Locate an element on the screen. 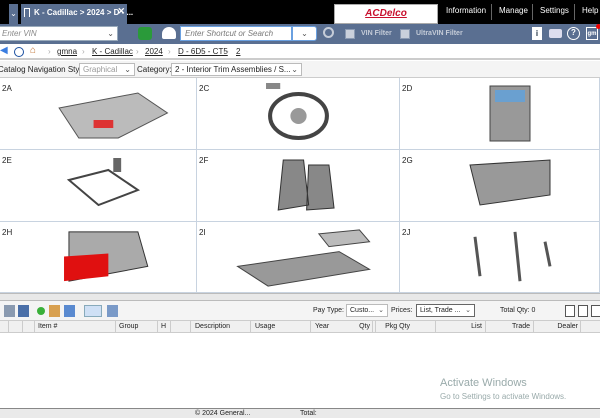  illustration-front-seats: 2F is located at coordinates (298, 186).